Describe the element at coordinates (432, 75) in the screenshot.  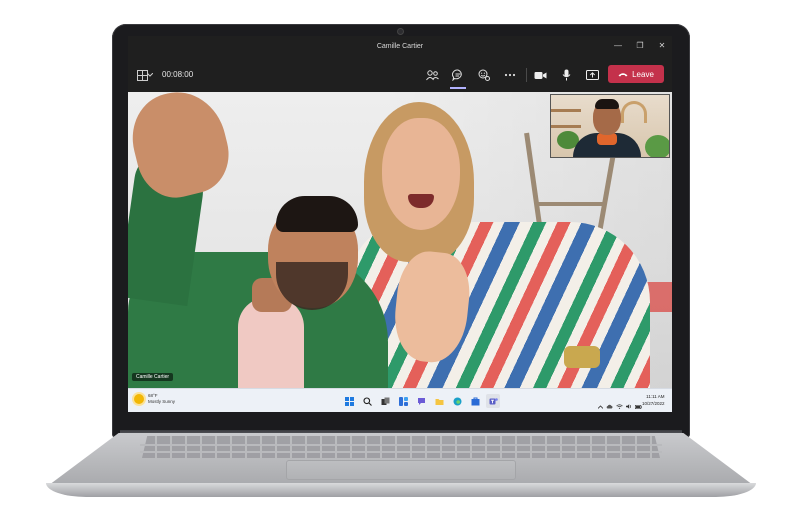
I see `people-icon` at that location.